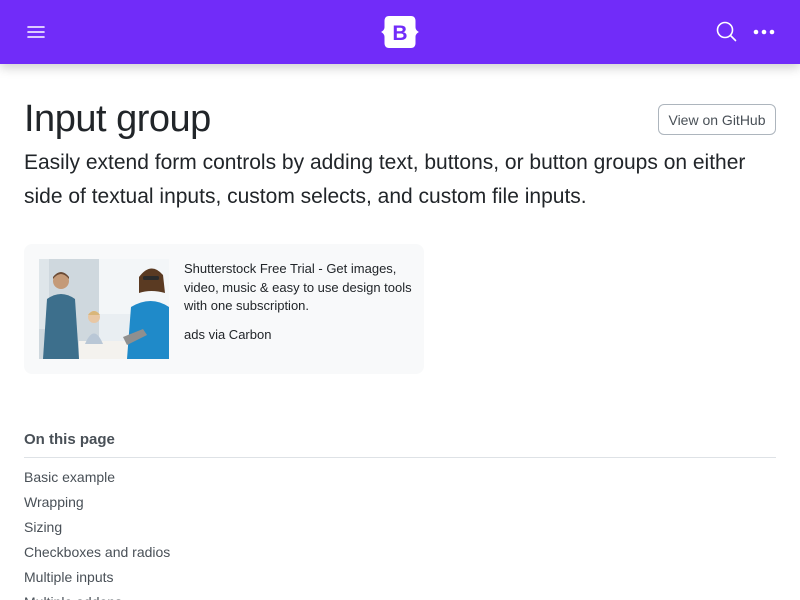 This screenshot has width=800, height=600. Describe the element at coordinates (97, 529) in the screenshot. I see `toc-item-sizing: Sizing` at that location.